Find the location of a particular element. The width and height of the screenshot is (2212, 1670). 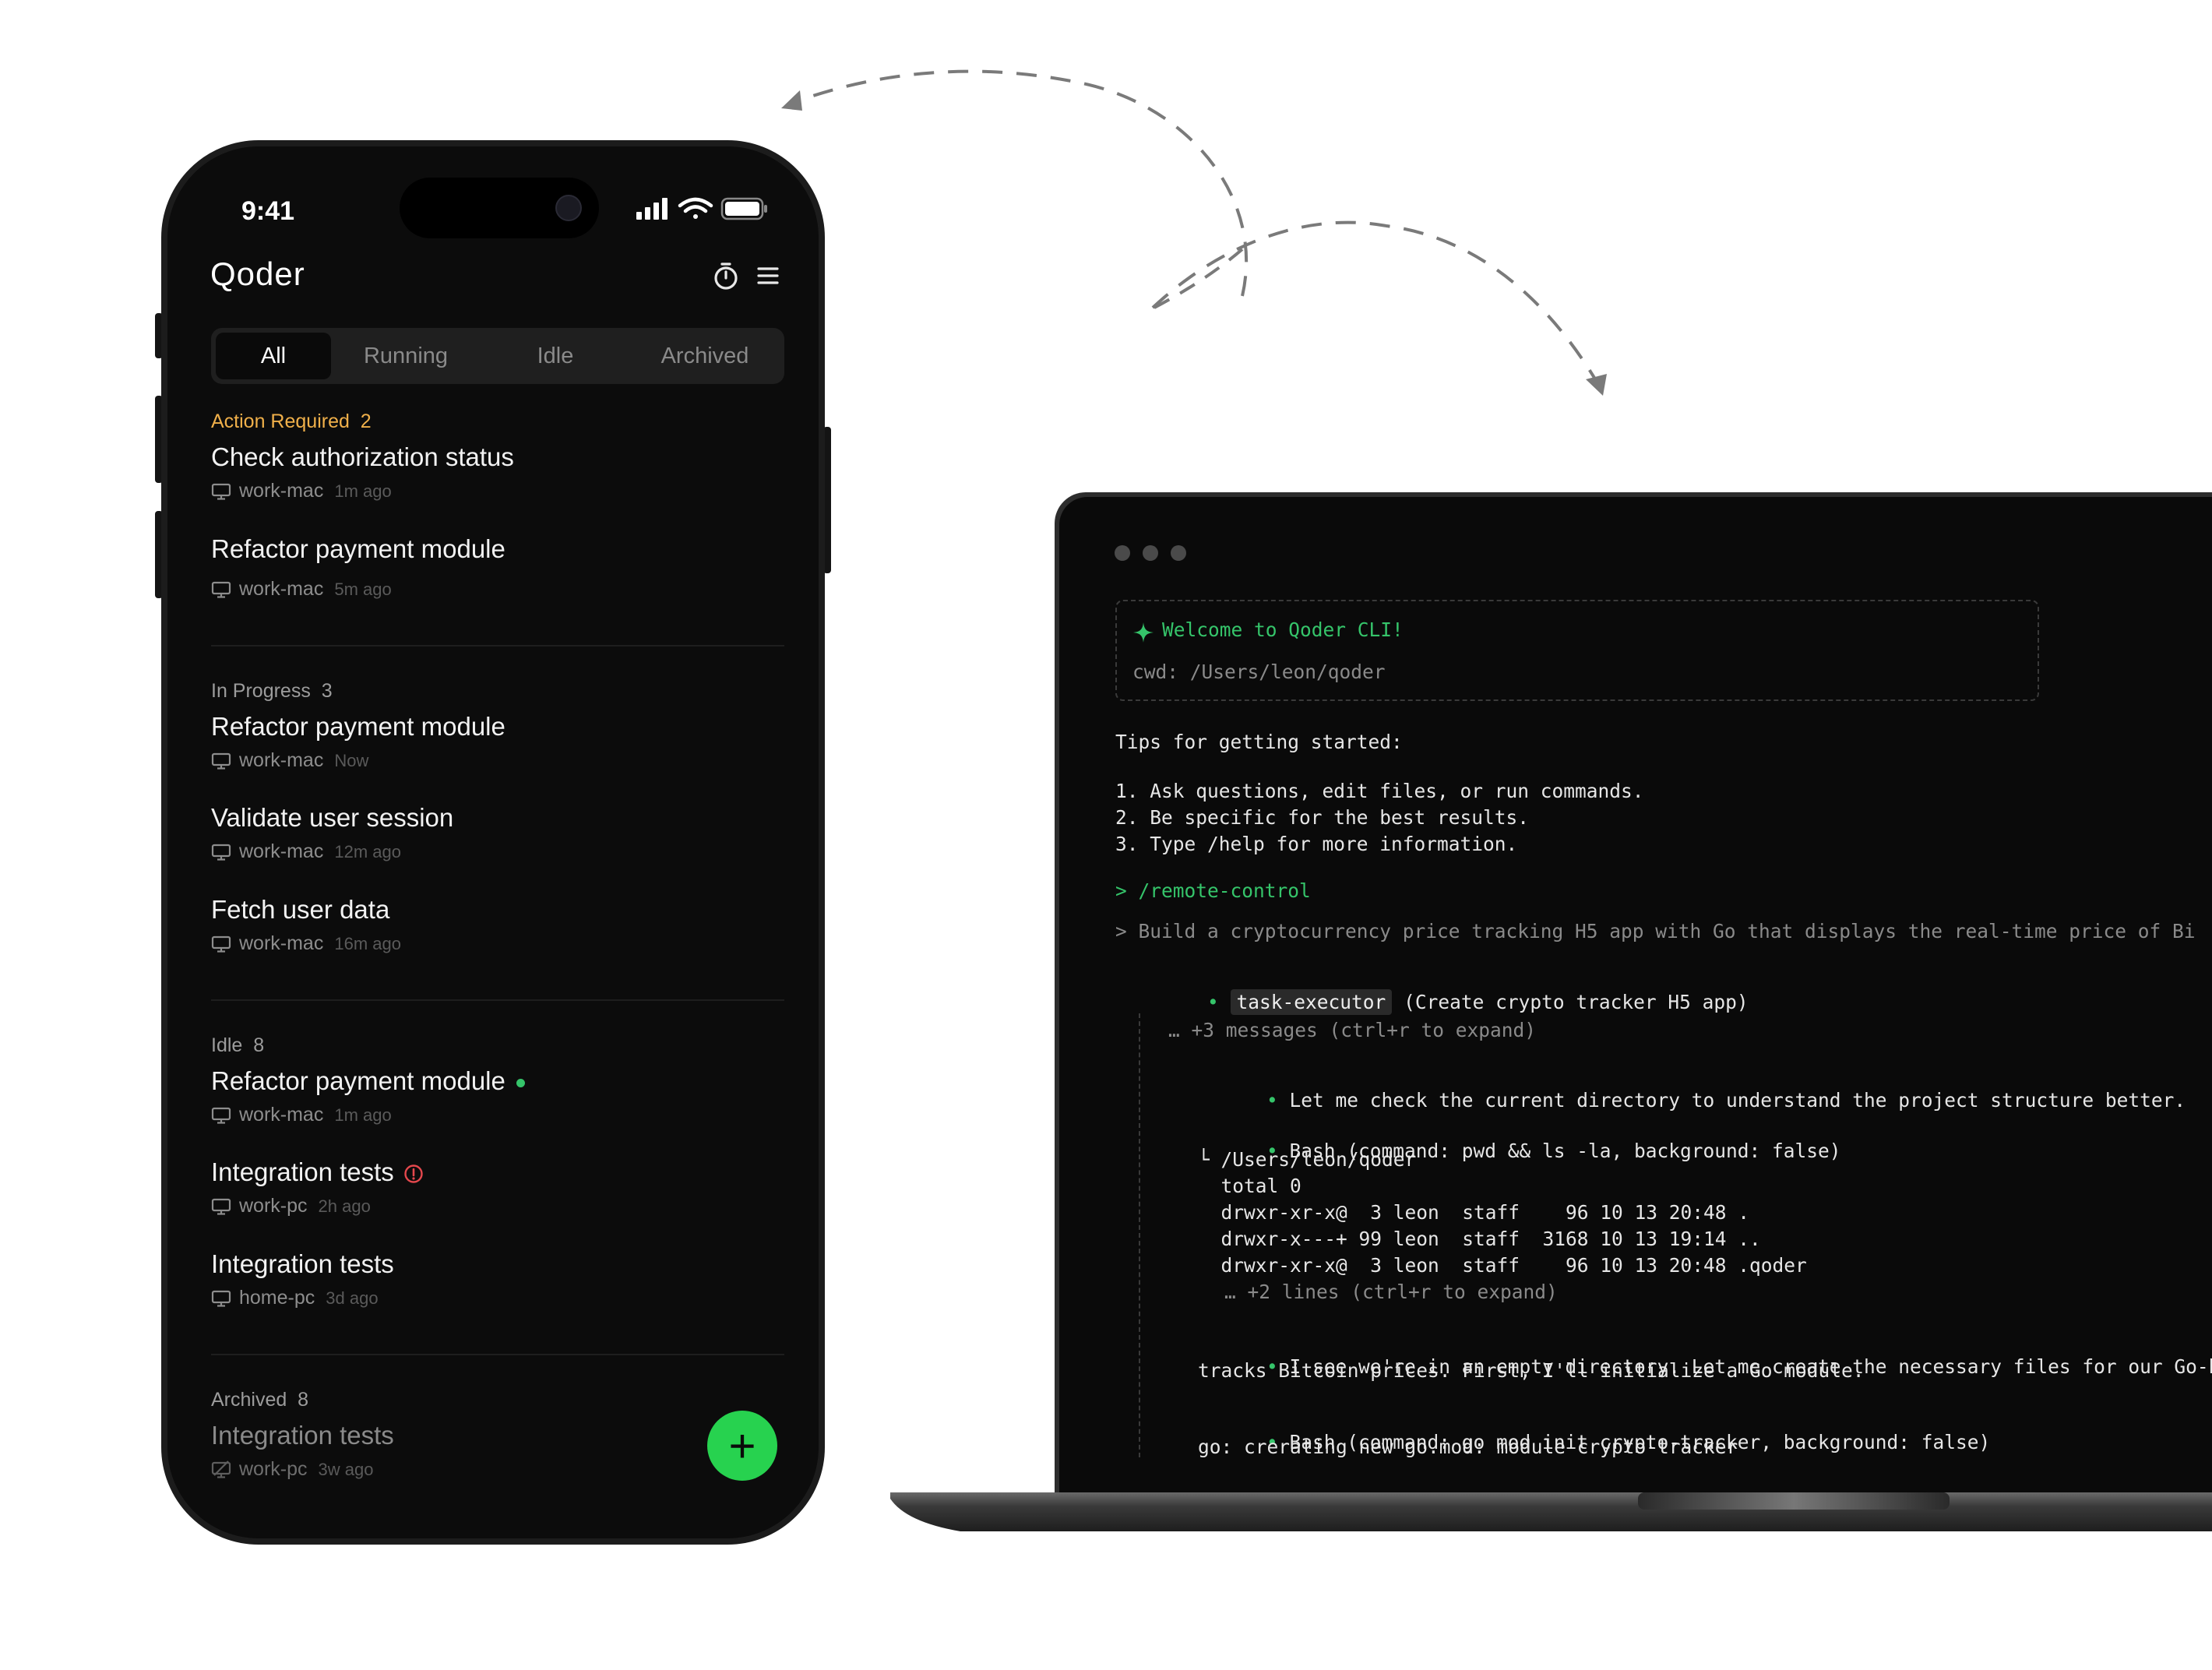

arrow-head-right is located at coordinates (1596, 385).